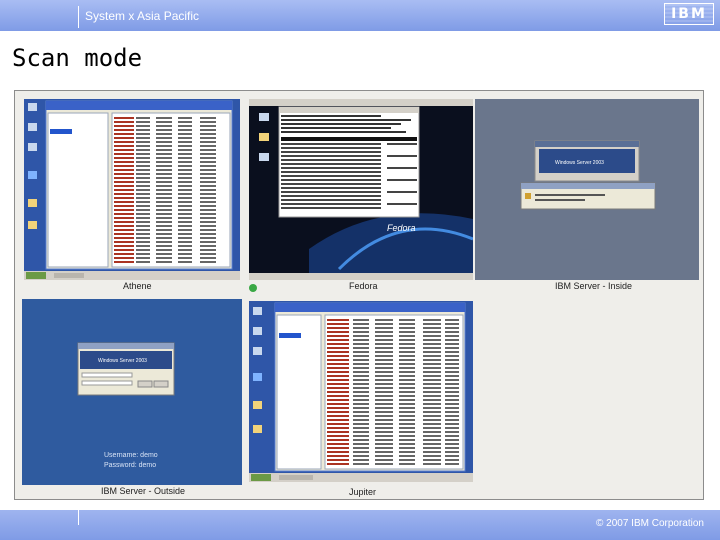  What do you see at coordinates (360, 15) in the screenshot?
I see `header-bar: System x Asia Pacific IBM` at bounding box center [360, 15].